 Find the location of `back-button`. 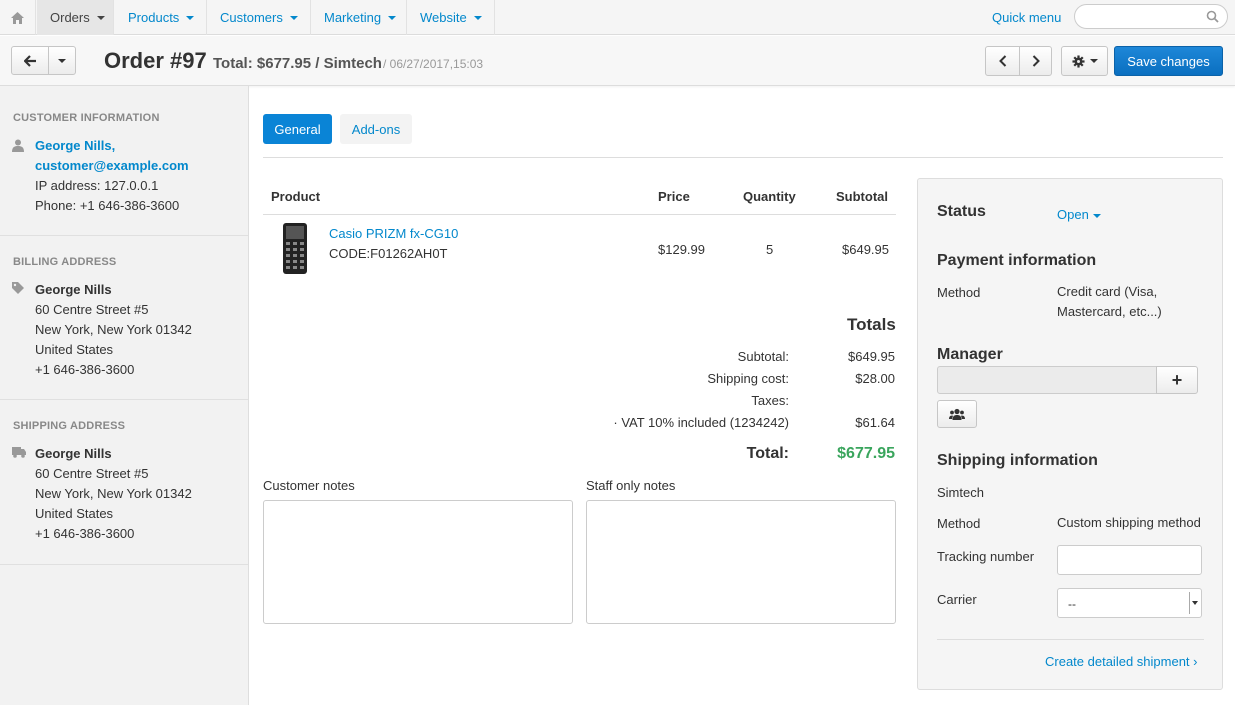

back-button is located at coordinates (30, 60).